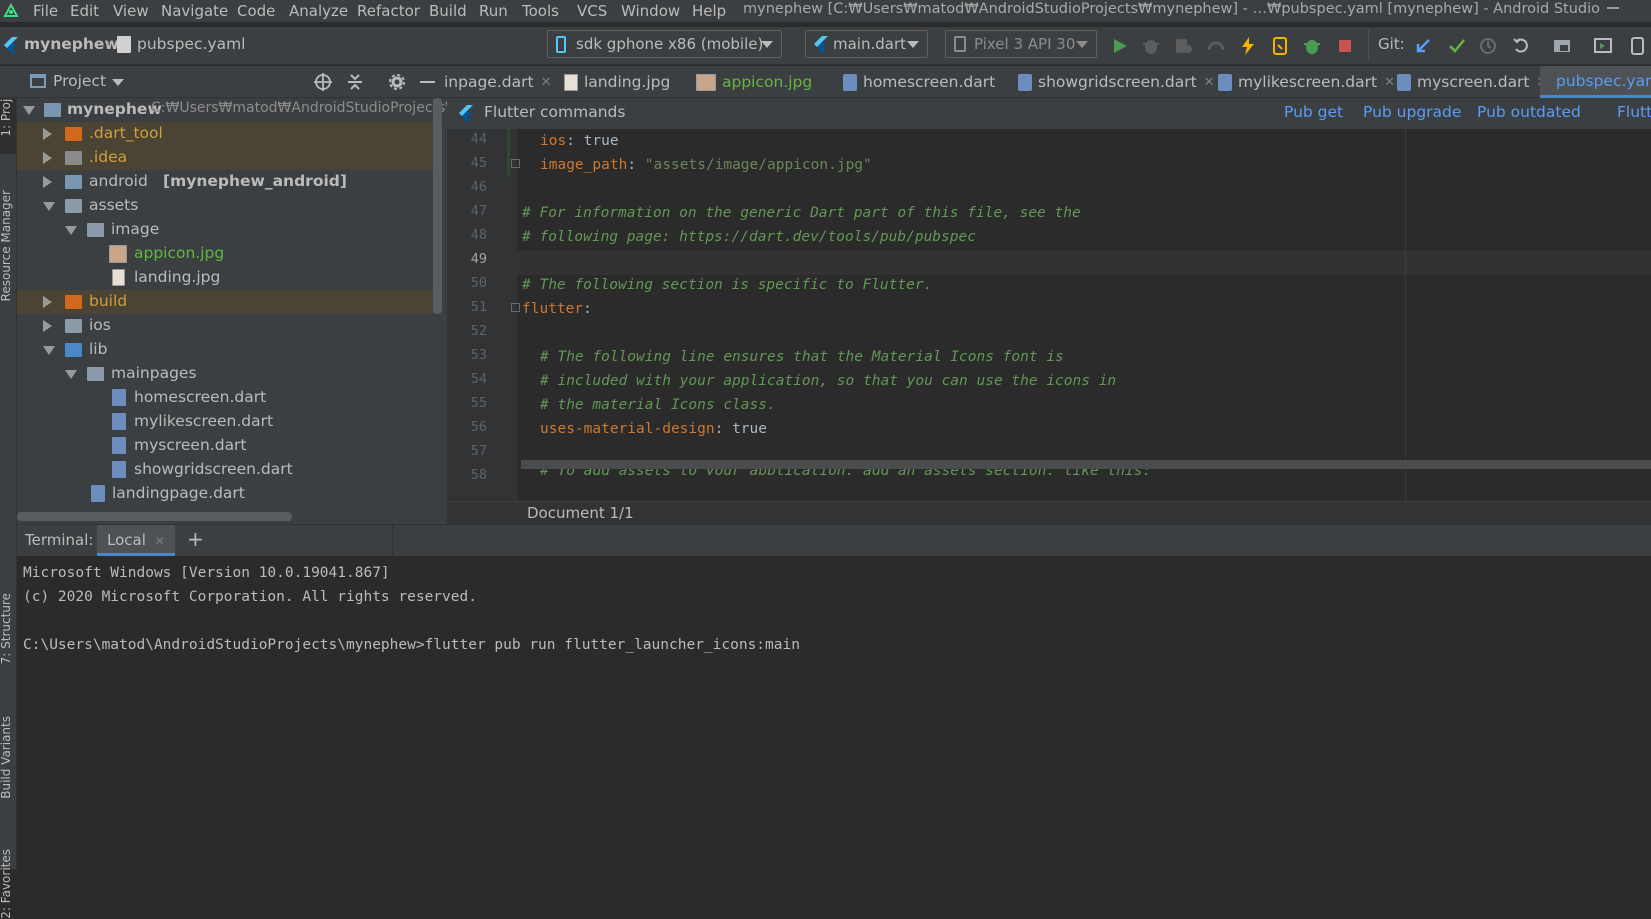  What do you see at coordinates (397, 82) in the screenshot?
I see `gear-icon` at bounding box center [397, 82].